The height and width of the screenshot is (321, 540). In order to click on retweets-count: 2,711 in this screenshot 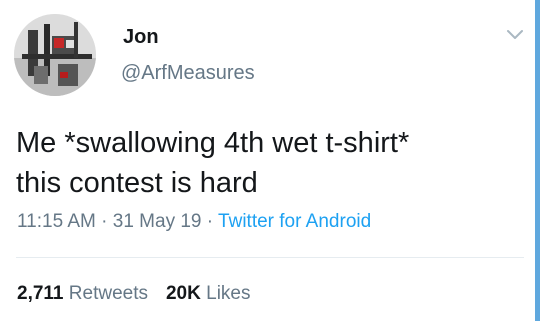, I will do `click(40, 293)`.